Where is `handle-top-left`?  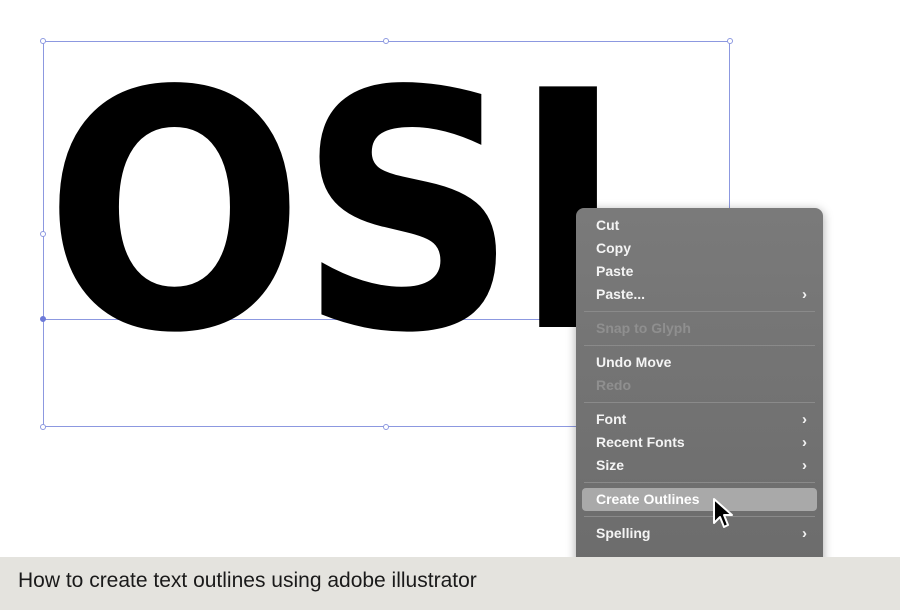
handle-top-left is located at coordinates (43, 41).